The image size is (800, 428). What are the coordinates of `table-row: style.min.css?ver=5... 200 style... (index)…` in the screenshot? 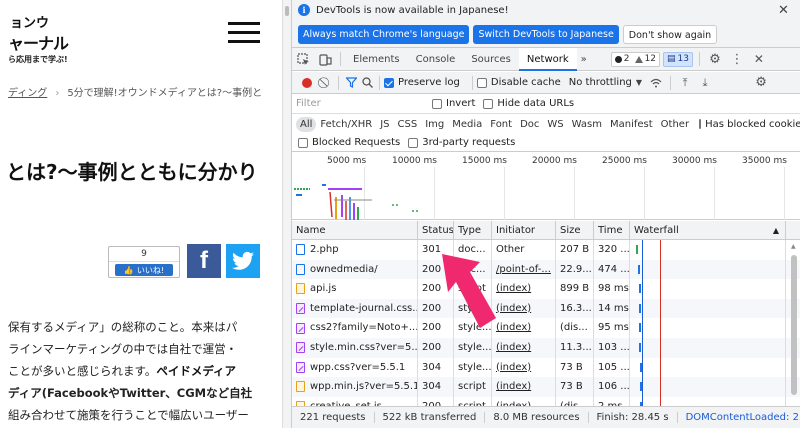 It's located at (546, 347).